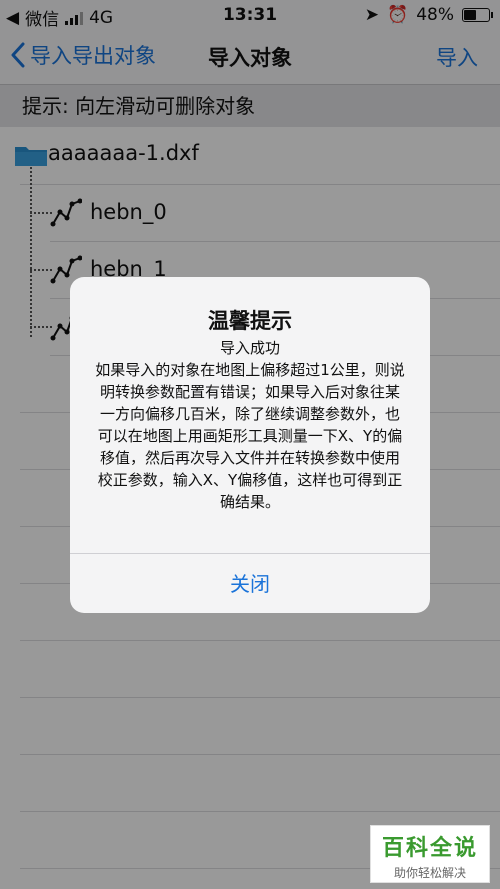 Image resolution: width=500 pixels, height=889 pixels. I want to click on watermark-logo: 百科全说 助你轻松解决, so click(430, 854).